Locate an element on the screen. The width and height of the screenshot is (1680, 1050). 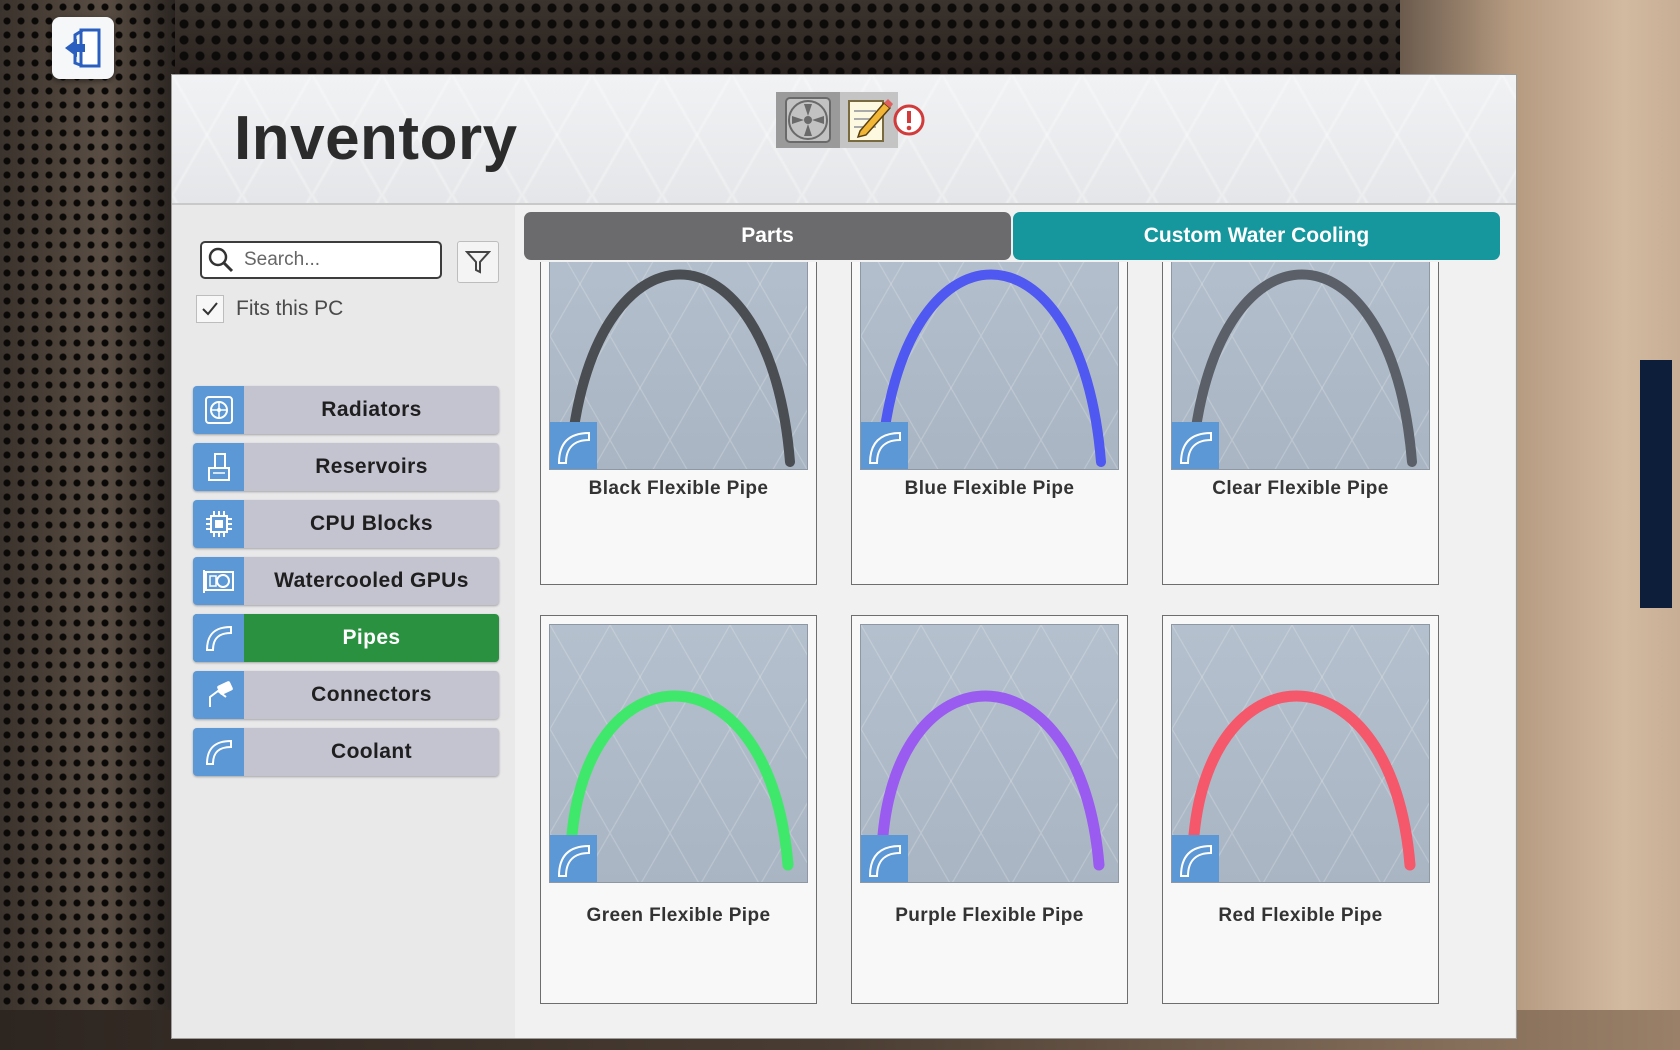
tab-parts: Parts is located at coordinates (767, 236).